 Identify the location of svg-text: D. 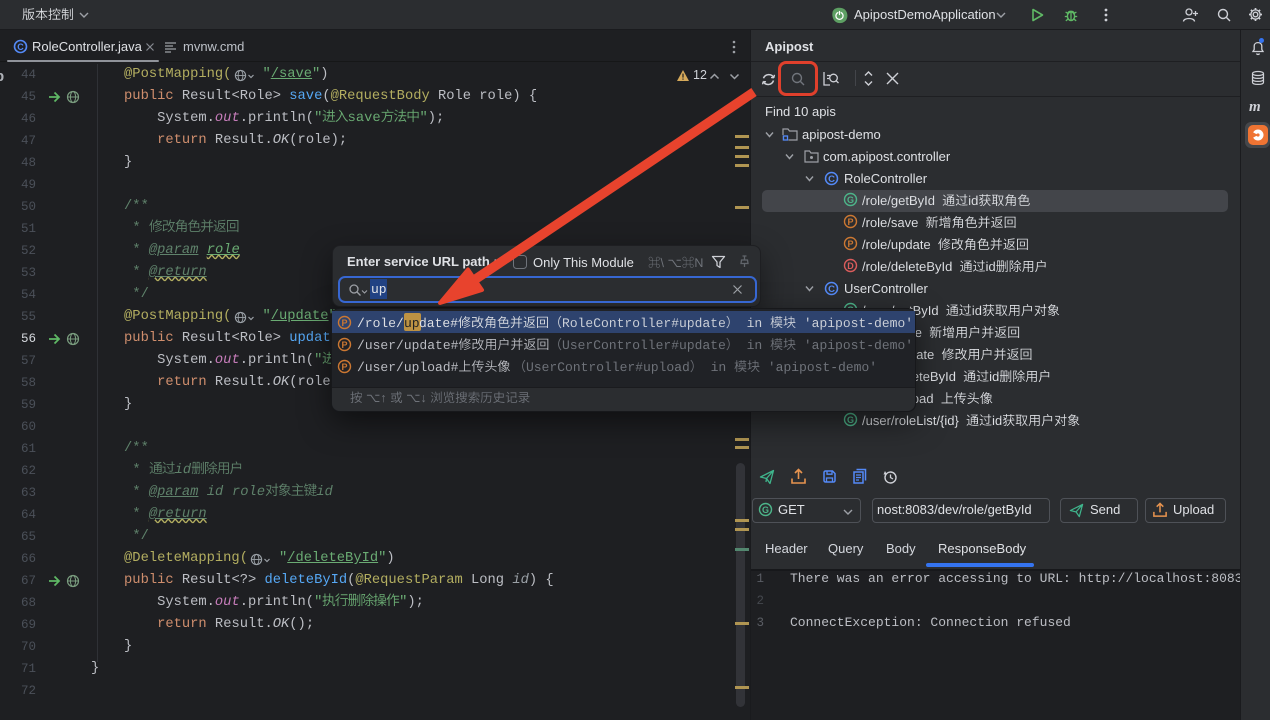
(850, 266).